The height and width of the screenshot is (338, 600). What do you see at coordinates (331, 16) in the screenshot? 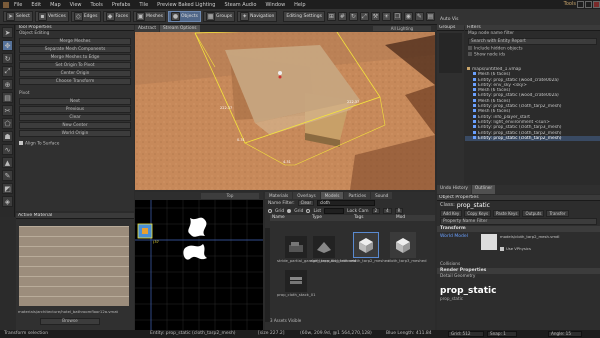
I see `snap-icon: ⊞` at bounding box center [331, 16].